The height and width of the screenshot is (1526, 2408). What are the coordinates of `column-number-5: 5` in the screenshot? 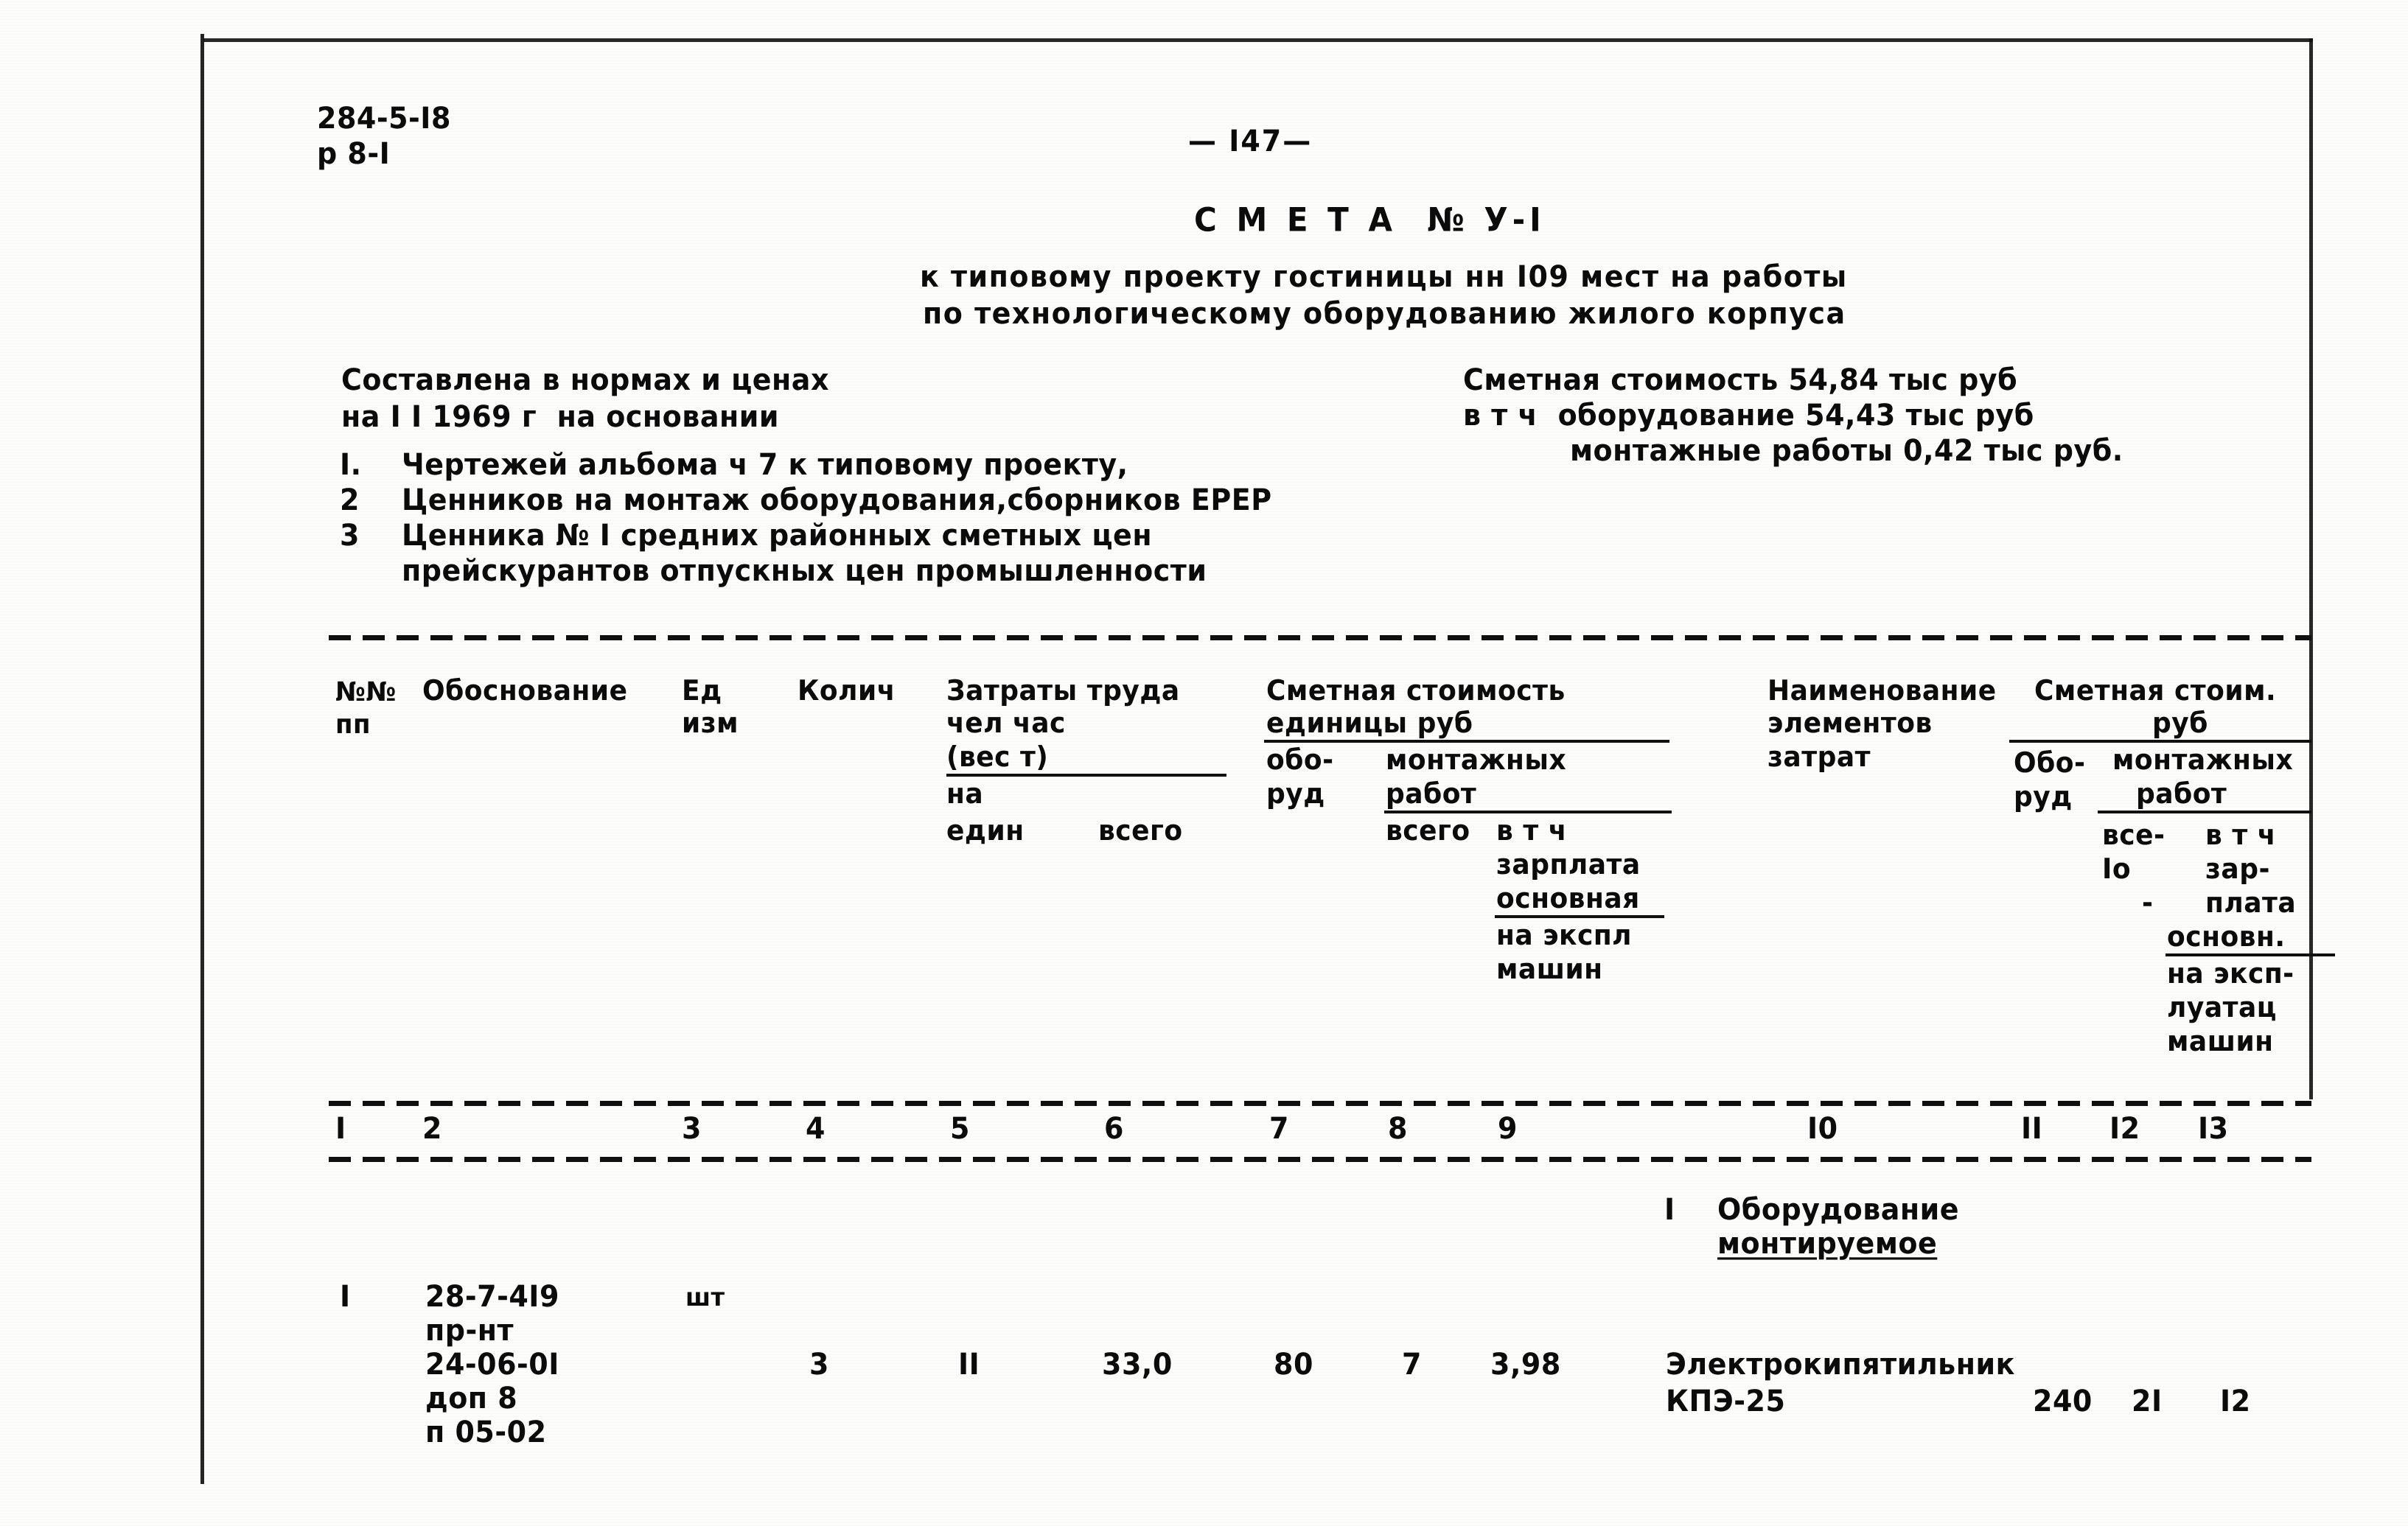 It's located at (960, 1128).